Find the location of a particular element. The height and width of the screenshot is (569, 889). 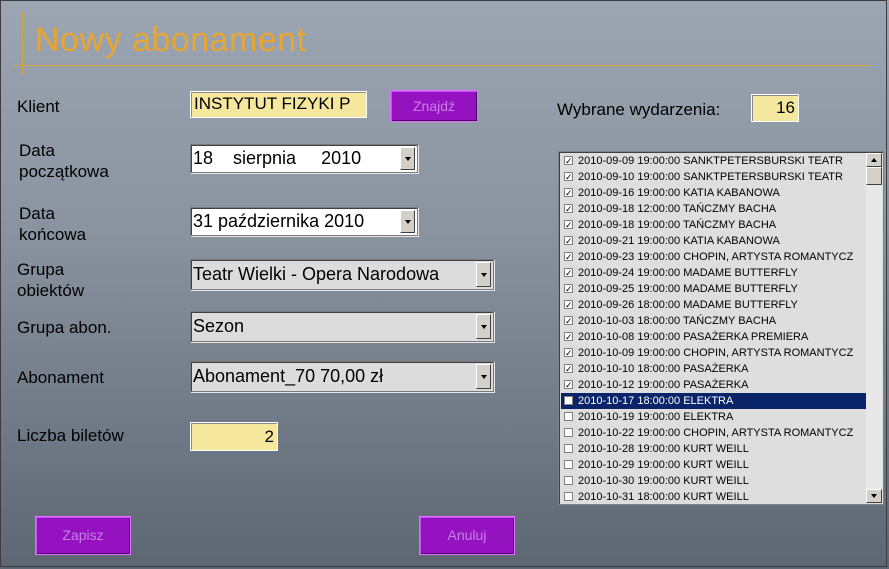

subscription-select: Abonament_70 70,00 zł is located at coordinates (342, 376).